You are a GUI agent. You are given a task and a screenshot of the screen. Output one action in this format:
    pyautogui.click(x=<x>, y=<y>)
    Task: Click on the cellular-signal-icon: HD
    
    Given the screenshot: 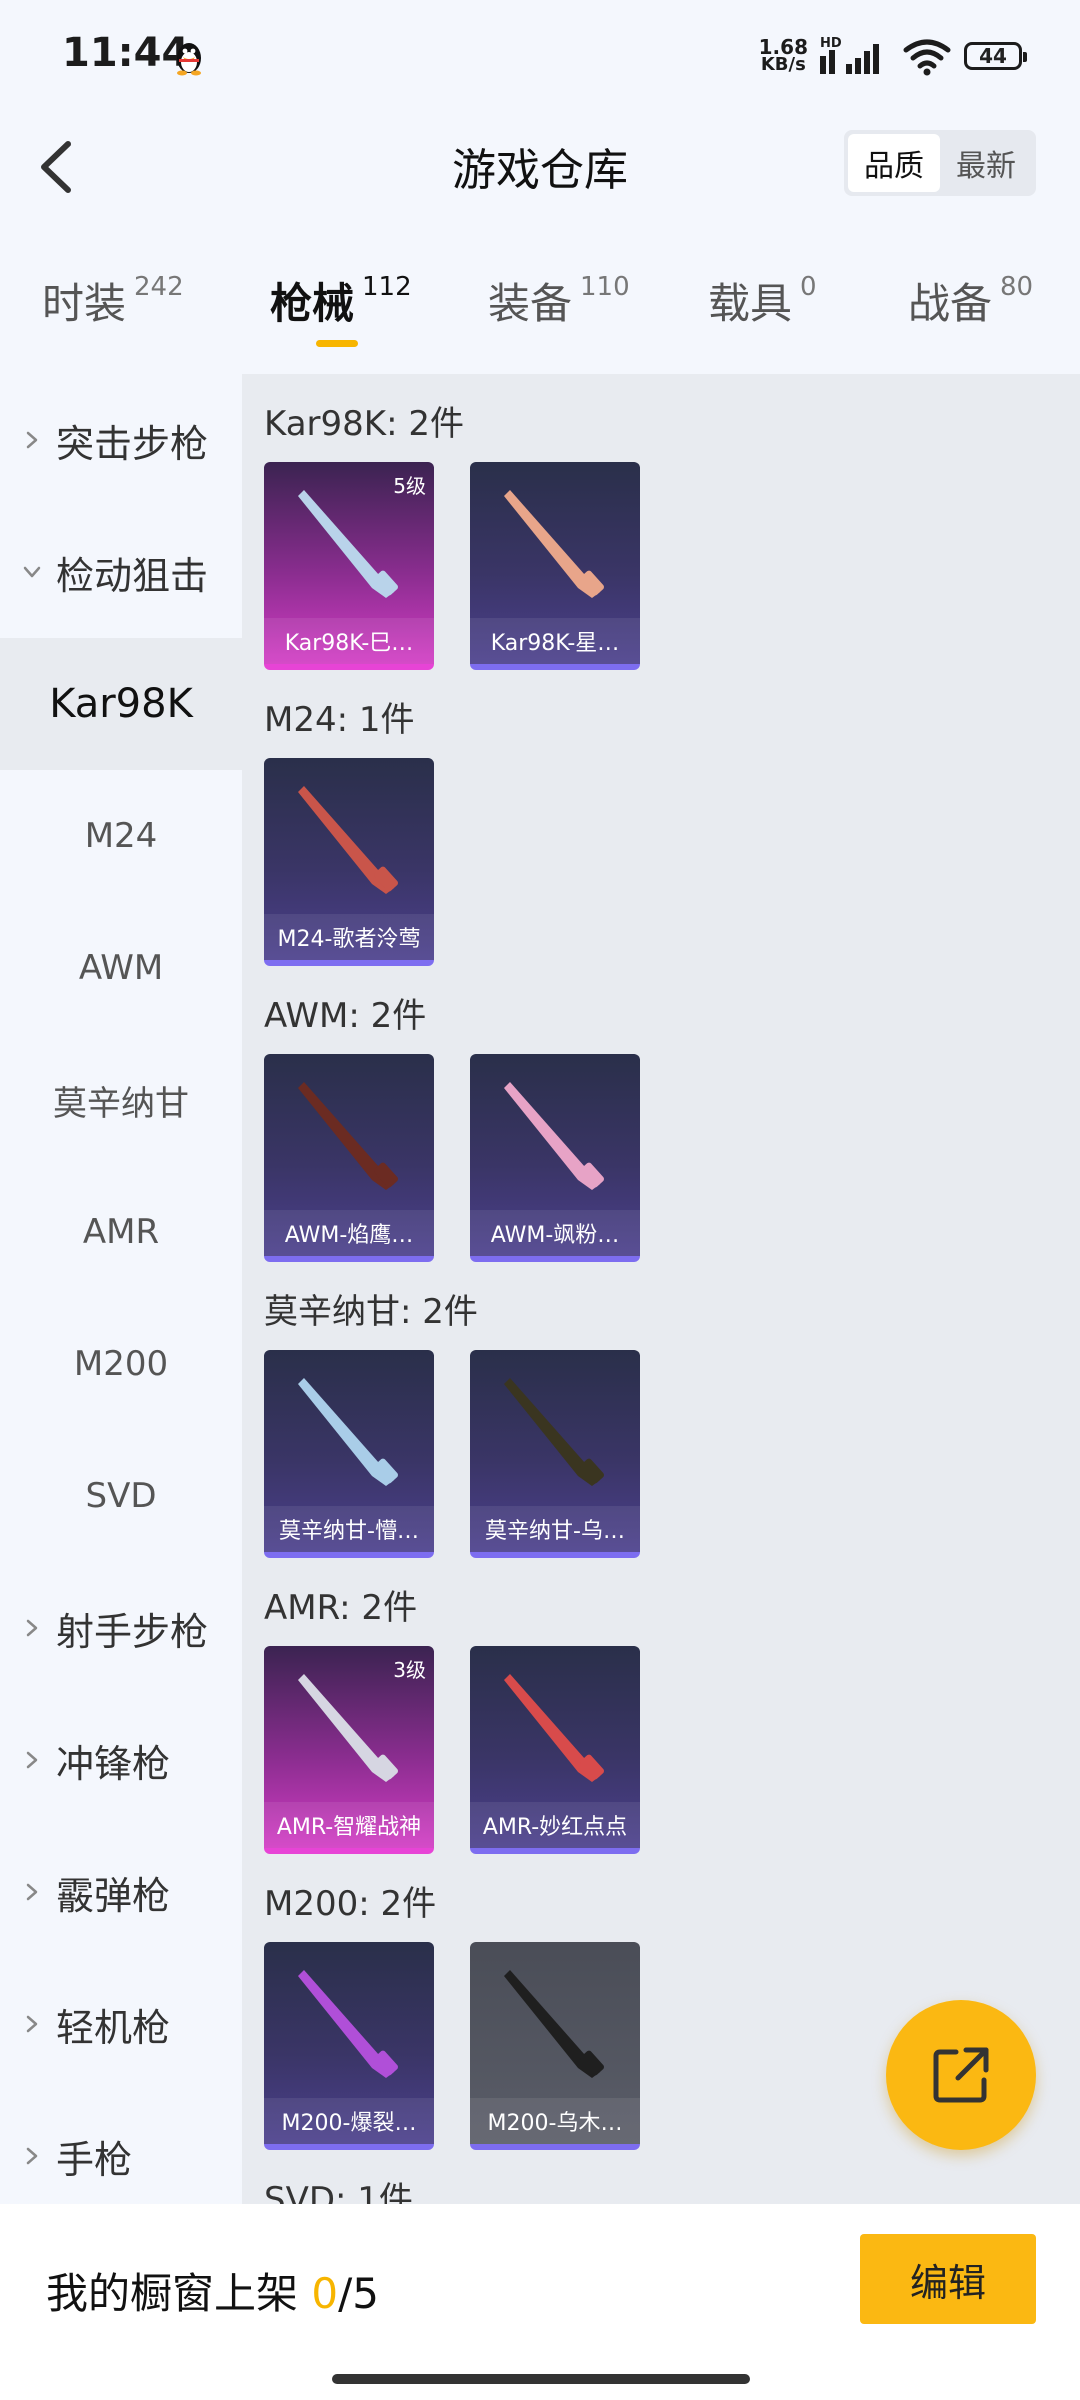 What is the action you would take?
    pyautogui.click(x=855, y=56)
    